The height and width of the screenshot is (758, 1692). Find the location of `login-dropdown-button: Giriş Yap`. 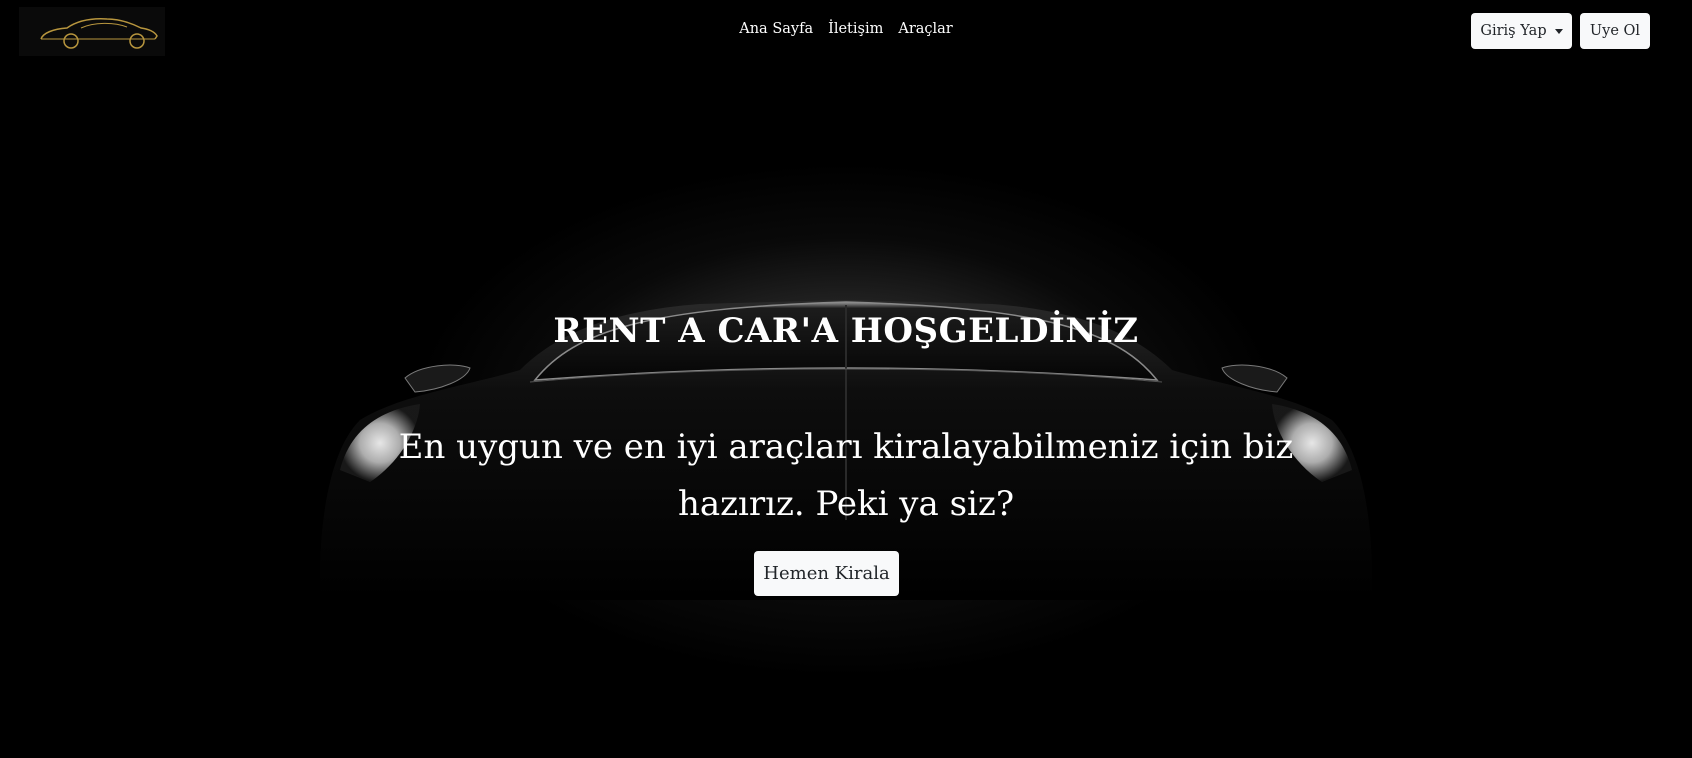

login-dropdown-button: Giriş Yap is located at coordinates (1521, 31).